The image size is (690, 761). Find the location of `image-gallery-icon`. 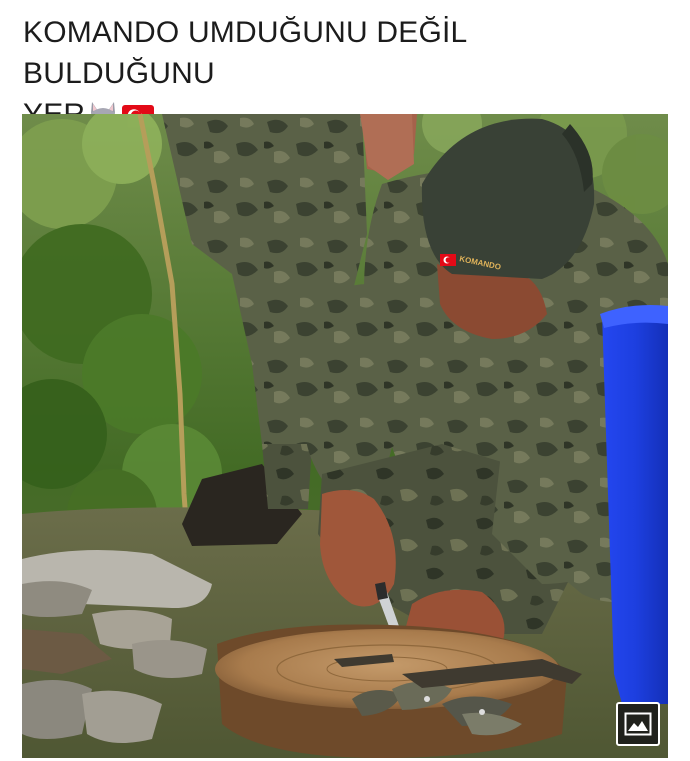

image-gallery-icon is located at coordinates (638, 724).